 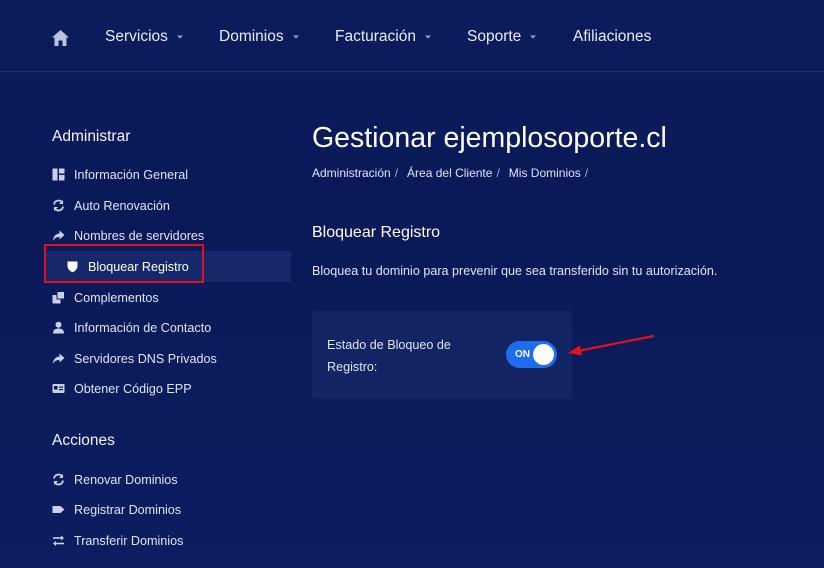 What do you see at coordinates (543, 354) in the screenshot?
I see `toggle-knob` at bounding box center [543, 354].